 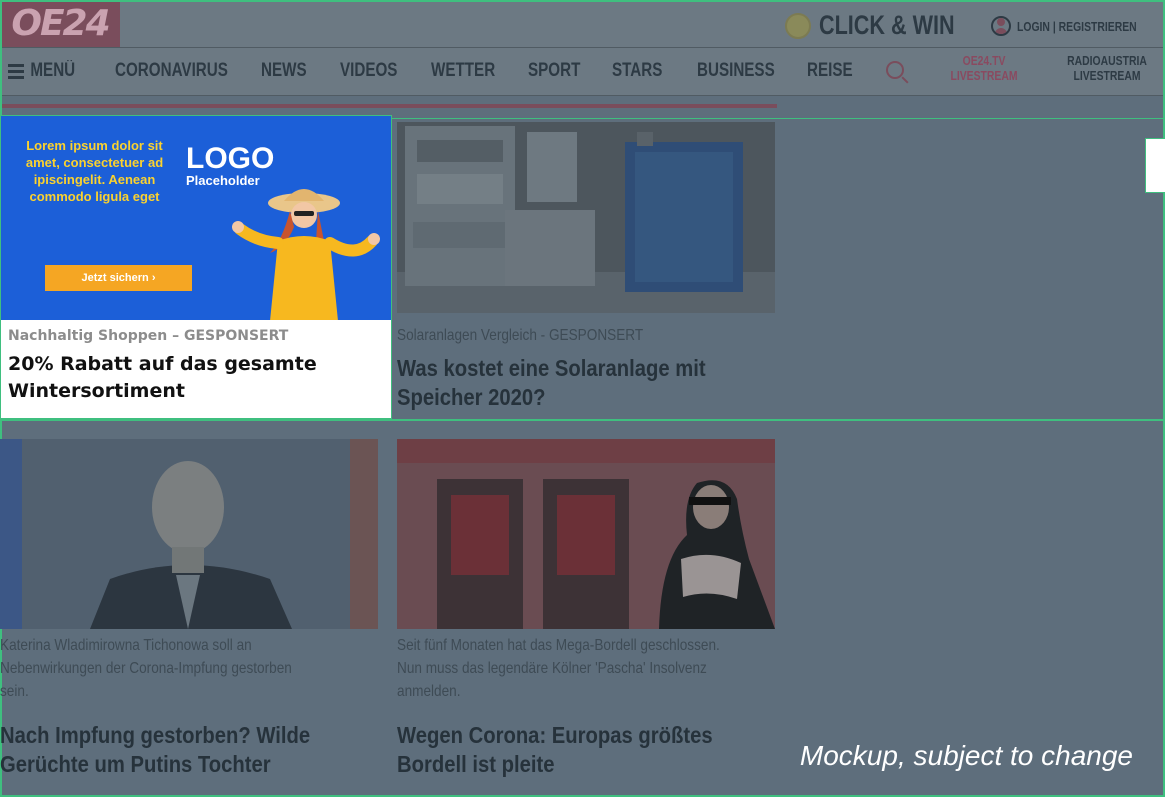 I want to click on hamburger-icon, so click(x=16, y=71).